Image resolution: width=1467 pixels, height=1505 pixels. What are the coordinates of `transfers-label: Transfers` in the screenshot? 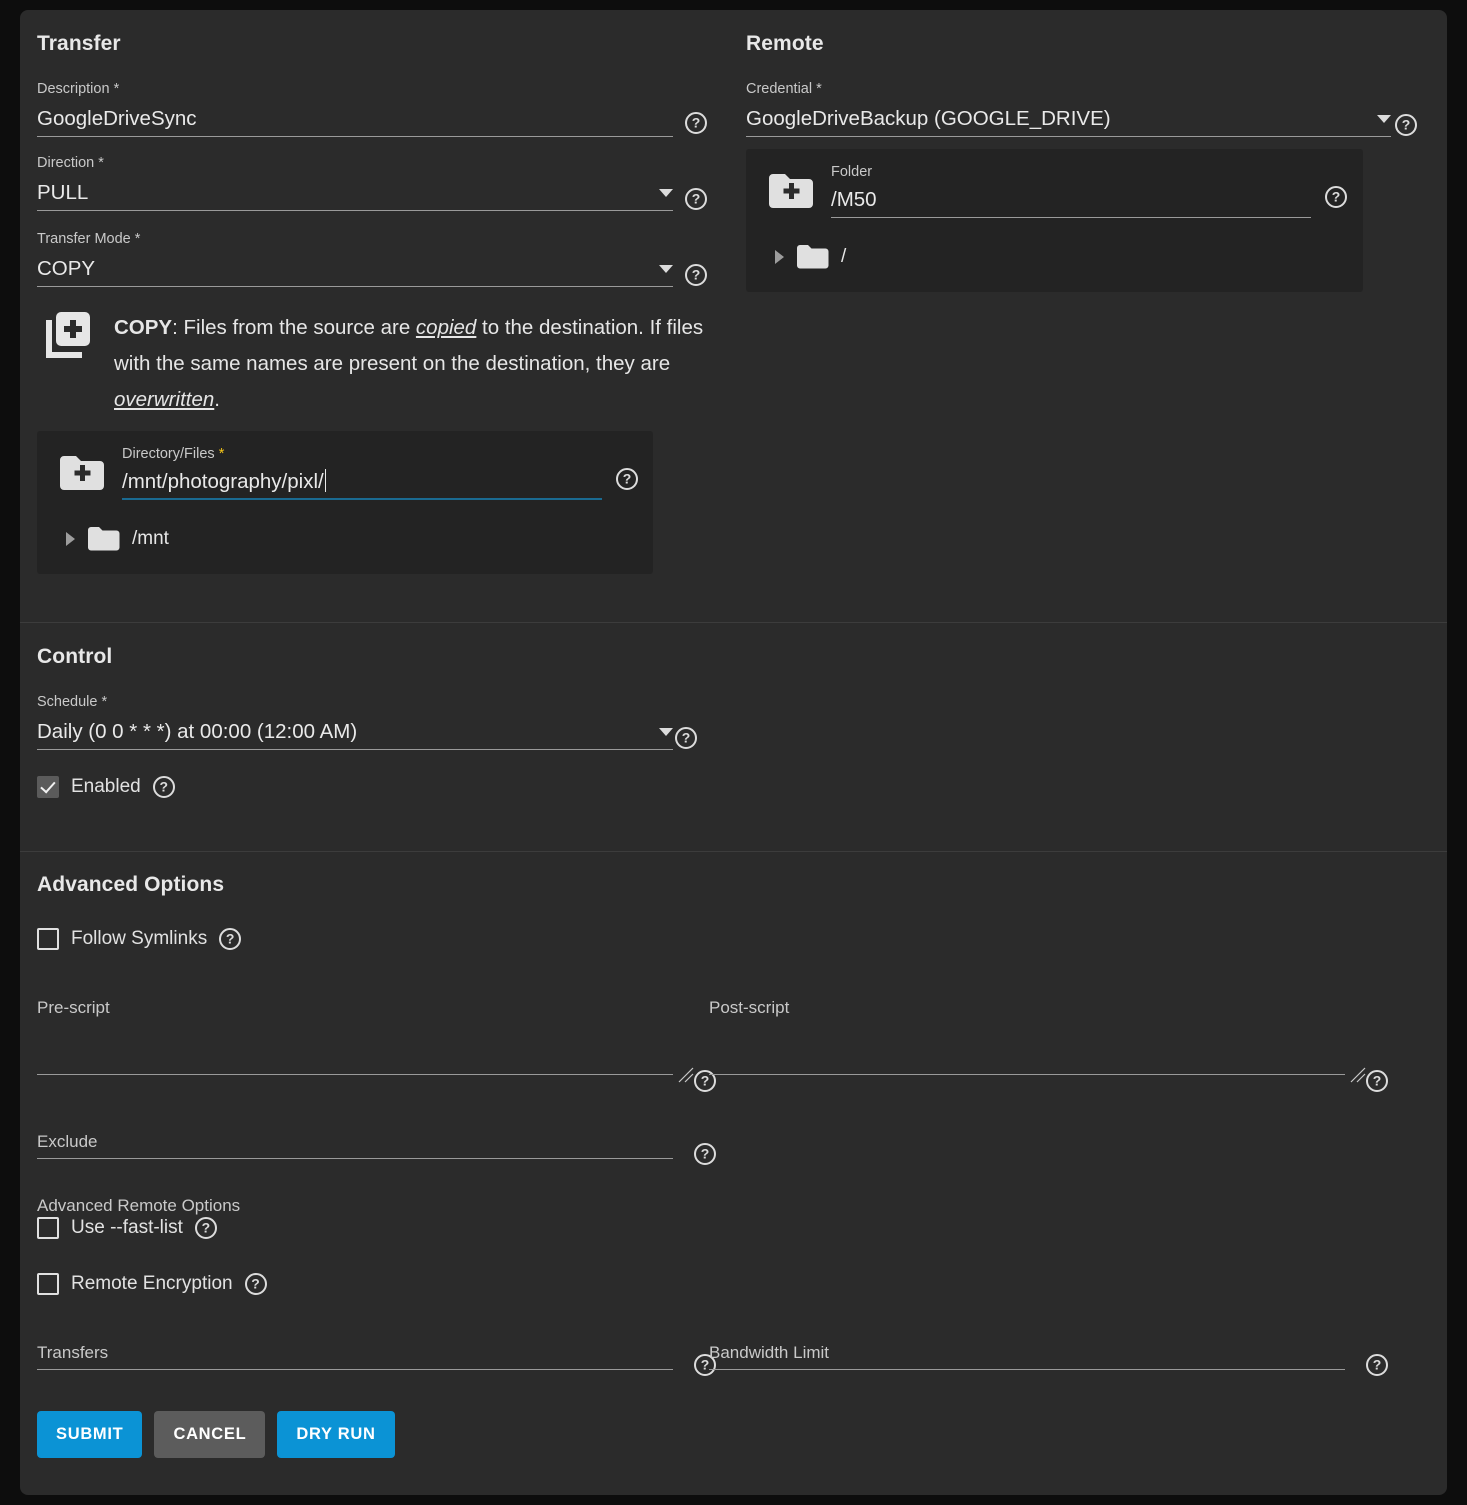 It's located at (73, 1352).